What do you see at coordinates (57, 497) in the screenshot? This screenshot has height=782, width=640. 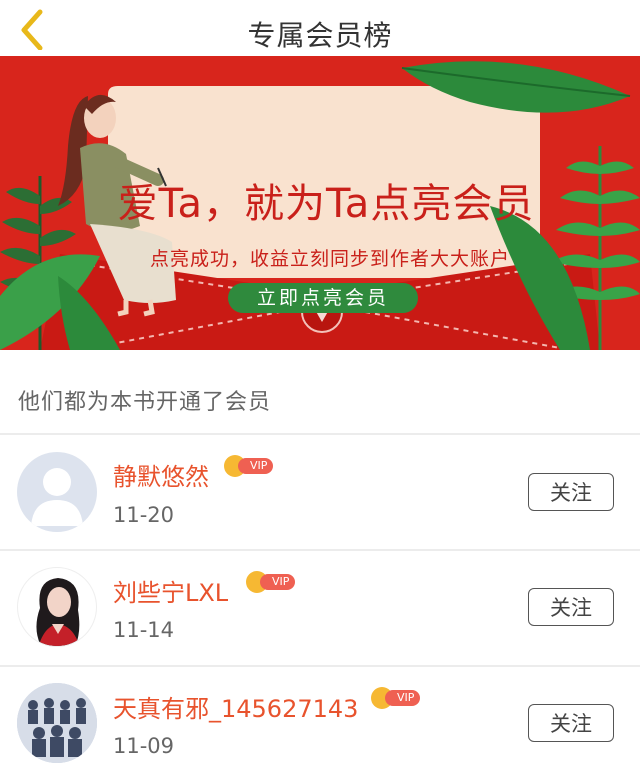 I see `default-user-icon` at bounding box center [57, 497].